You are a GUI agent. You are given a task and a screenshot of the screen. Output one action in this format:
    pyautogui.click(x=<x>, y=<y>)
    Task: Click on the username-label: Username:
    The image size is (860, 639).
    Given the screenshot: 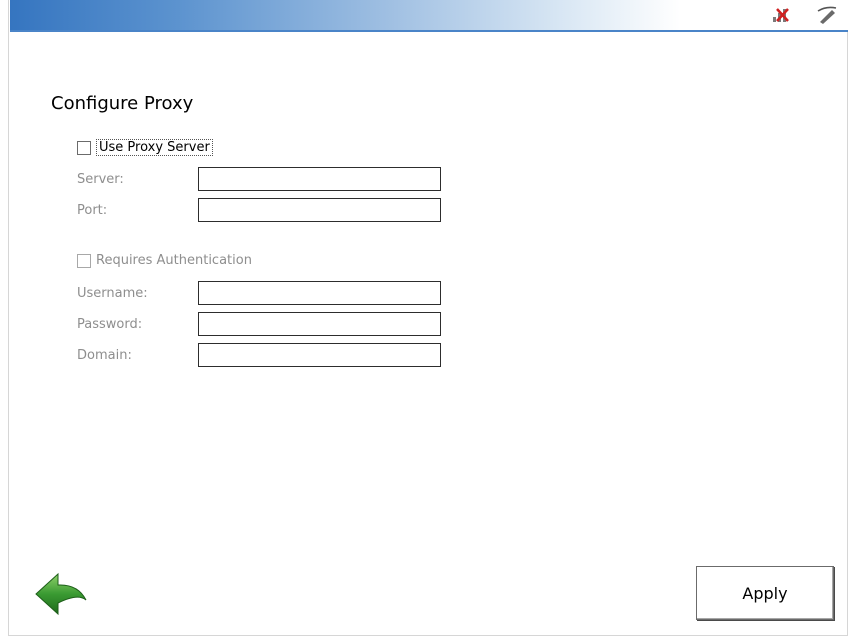 What is the action you would take?
    pyautogui.click(x=112, y=293)
    